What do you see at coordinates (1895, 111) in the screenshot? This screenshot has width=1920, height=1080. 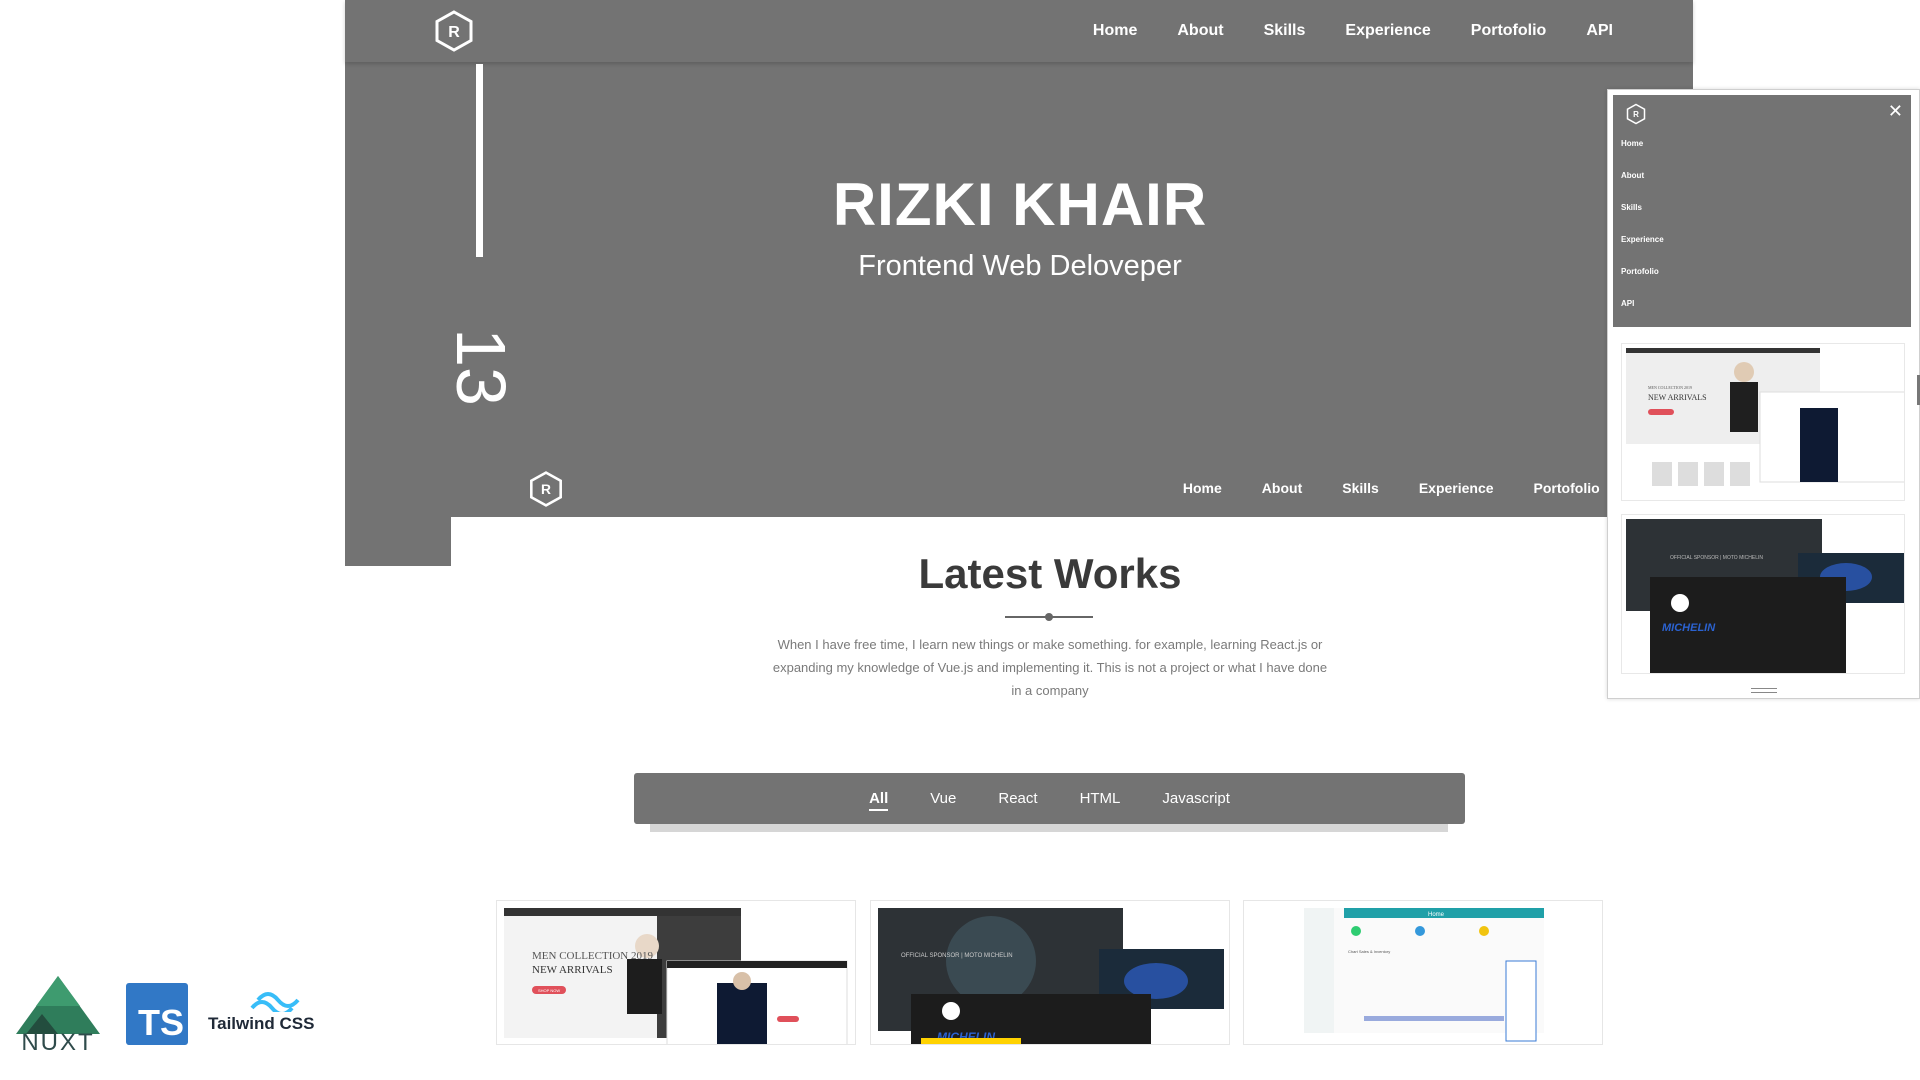 I see `close-icon: ✕` at bounding box center [1895, 111].